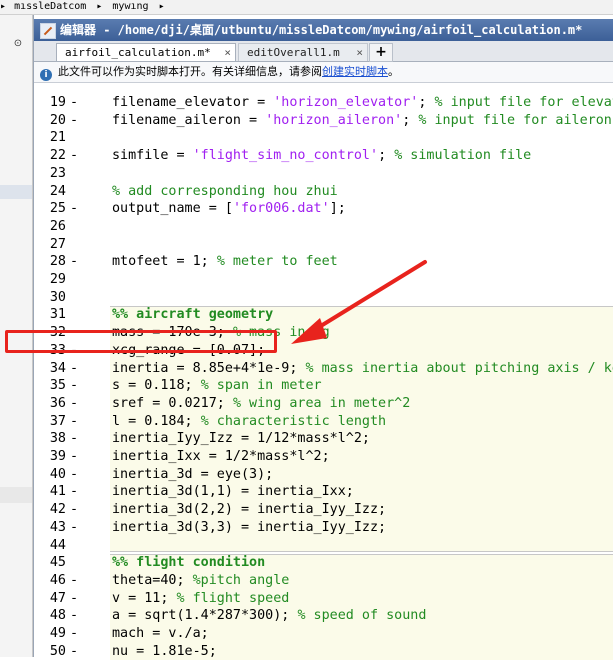  What do you see at coordinates (323, 227) in the screenshot?
I see `code-line: 26` at bounding box center [323, 227].